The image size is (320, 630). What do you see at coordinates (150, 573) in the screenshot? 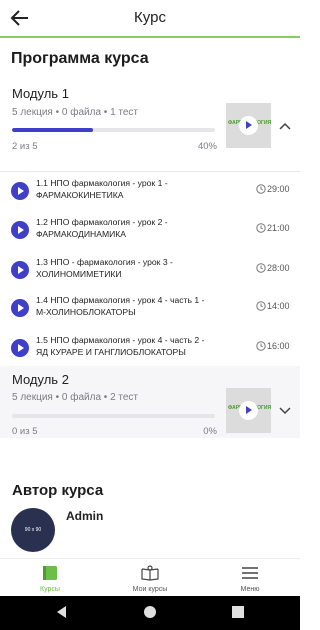
I see `book-icon` at bounding box center [150, 573].